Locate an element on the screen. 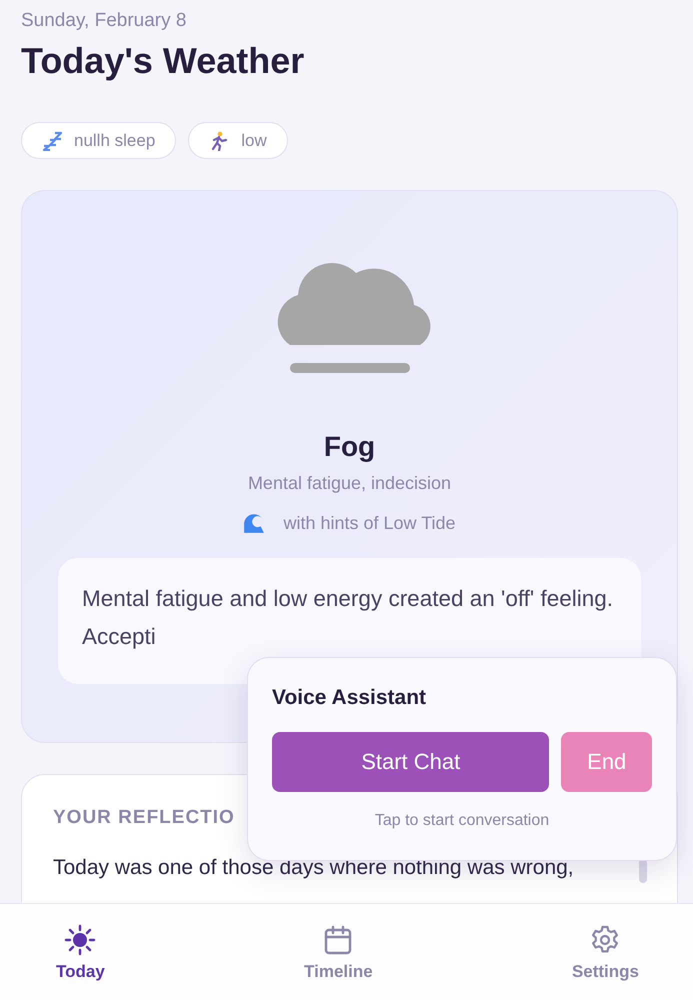 The height and width of the screenshot is (1000, 693). end-button: End is located at coordinates (606, 762).